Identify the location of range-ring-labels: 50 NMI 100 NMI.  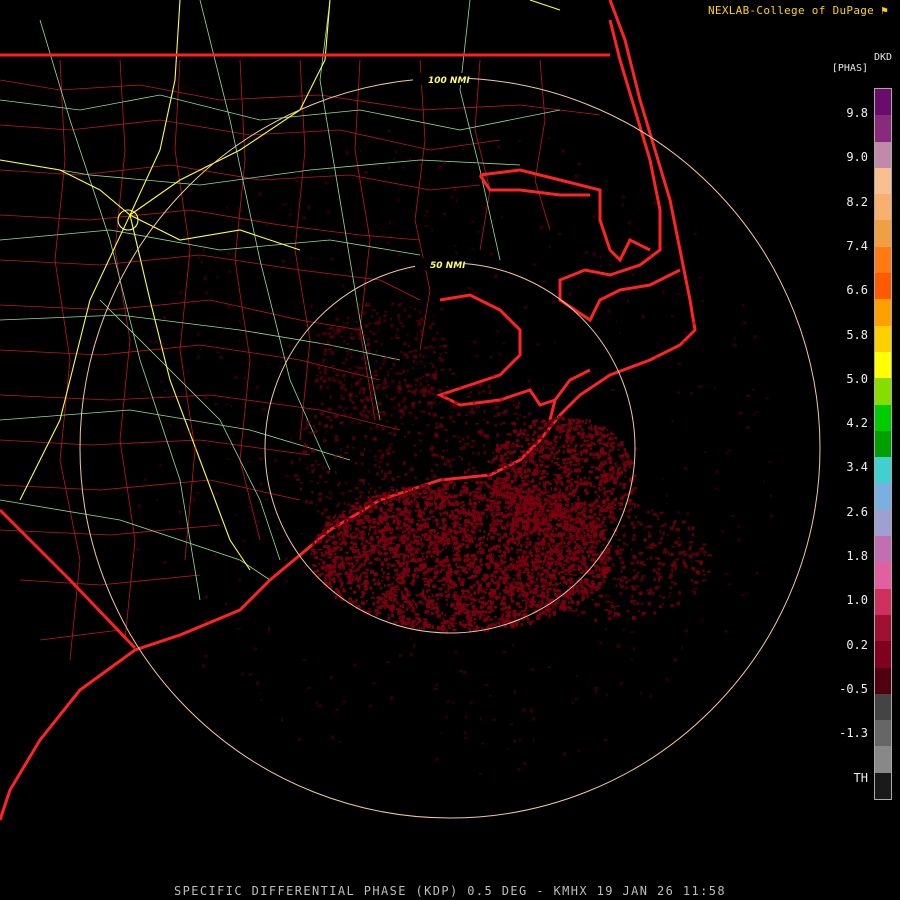
(441, 172).